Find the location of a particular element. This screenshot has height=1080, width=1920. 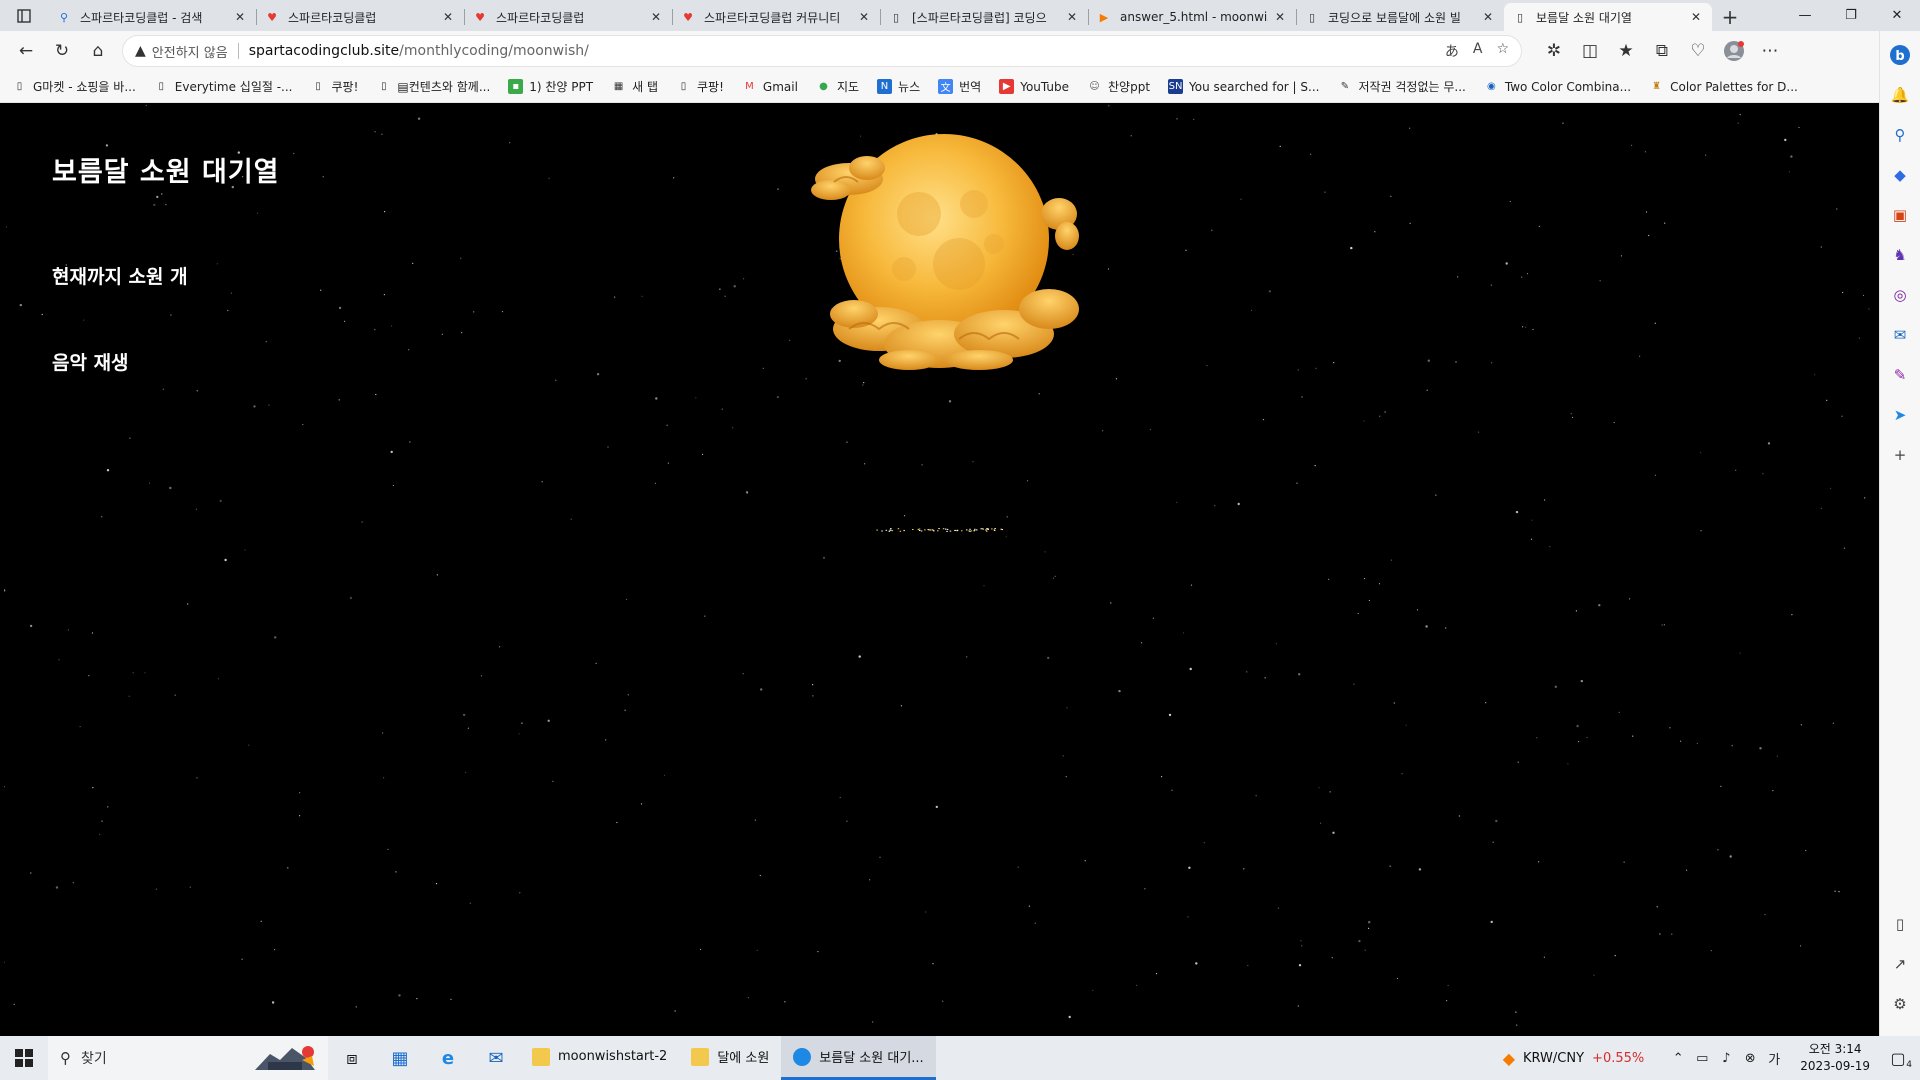

settings-gear-icon: ⚙ is located at coordinates (1900, 1004).